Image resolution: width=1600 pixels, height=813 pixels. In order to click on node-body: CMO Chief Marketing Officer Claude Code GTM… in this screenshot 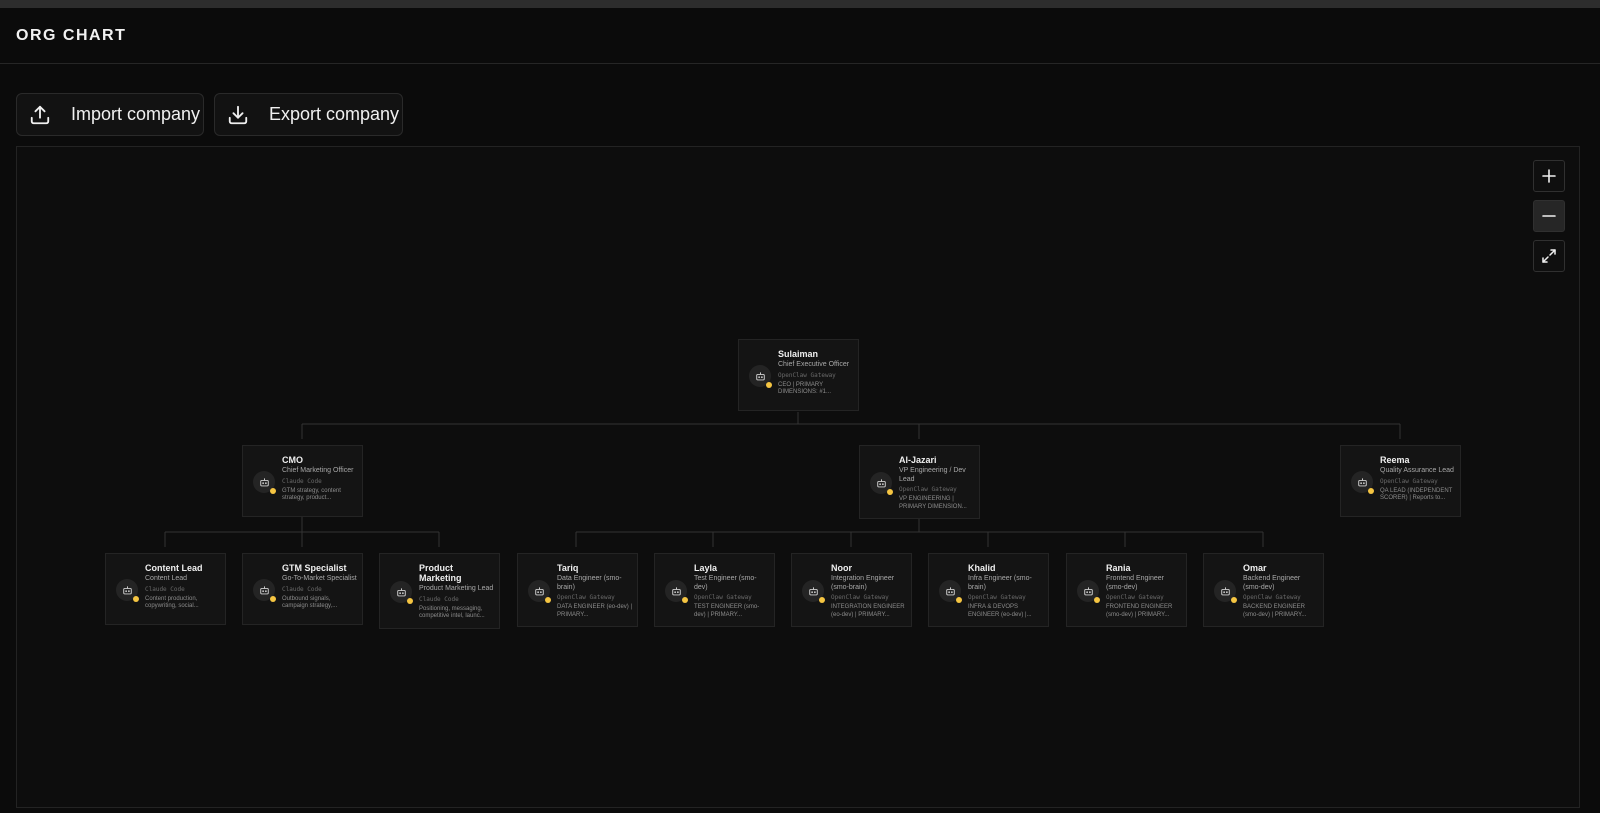, I will do `click(320, 479)`.